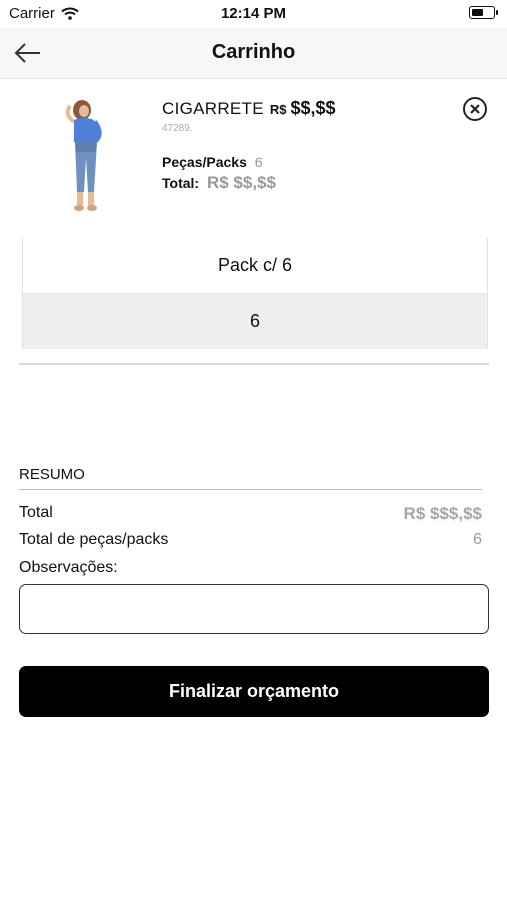 The height and width of the screenshot is (900, 507). Describe the element at coordinates (255, 321) in the screenshot. I see `pack-quantity-cell: 6` at that location.